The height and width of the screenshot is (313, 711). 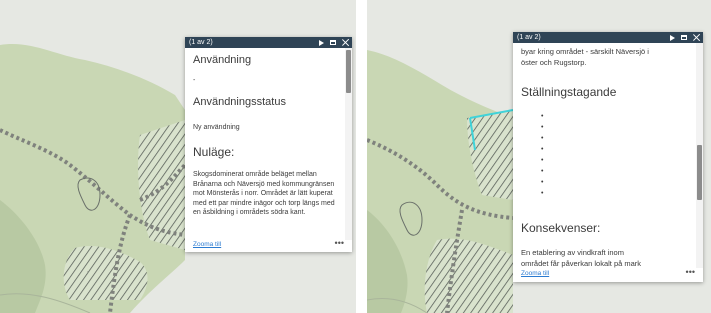 I want to click on intro-text-line-1: byar kring området - särskilt Näversjö i, so click(x=585, y=51).